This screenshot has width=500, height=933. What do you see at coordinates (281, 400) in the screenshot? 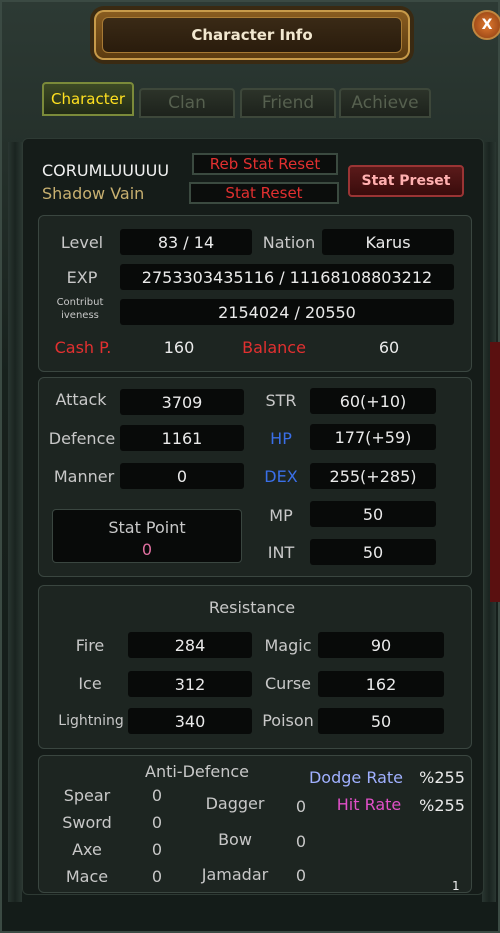
I see `str-label: STR` at bounding box center [281, 400].